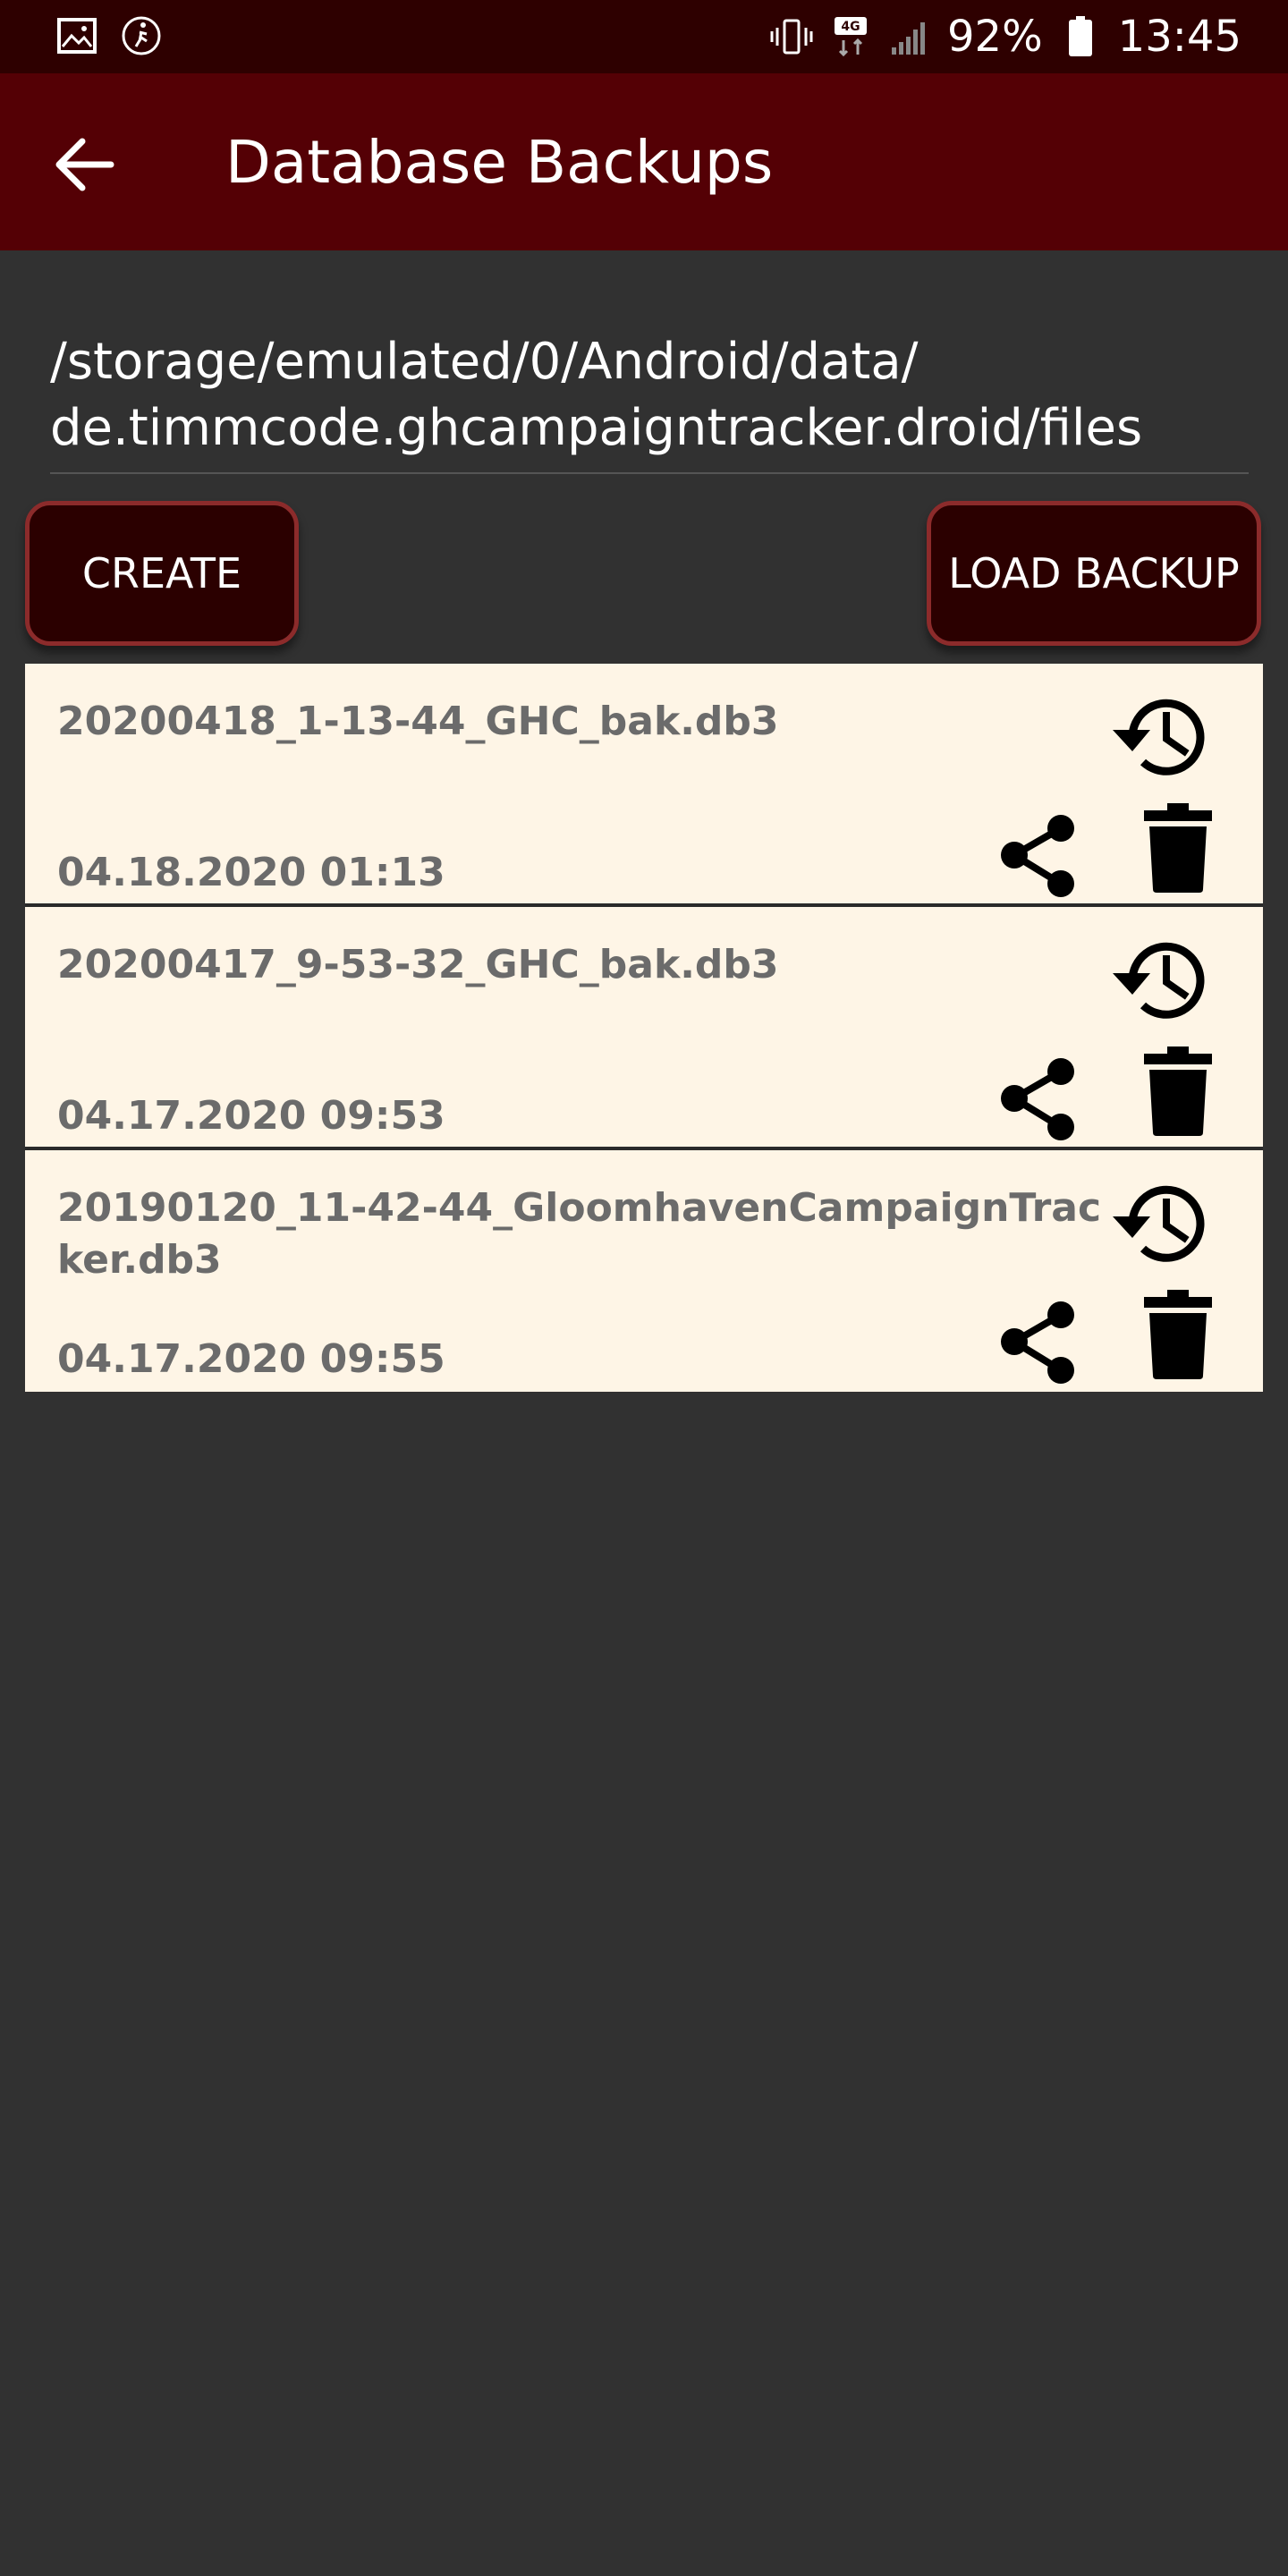  Describe the element at coordinates (141, 35) in the screenshot. I see `accessibility-icon` at that location.